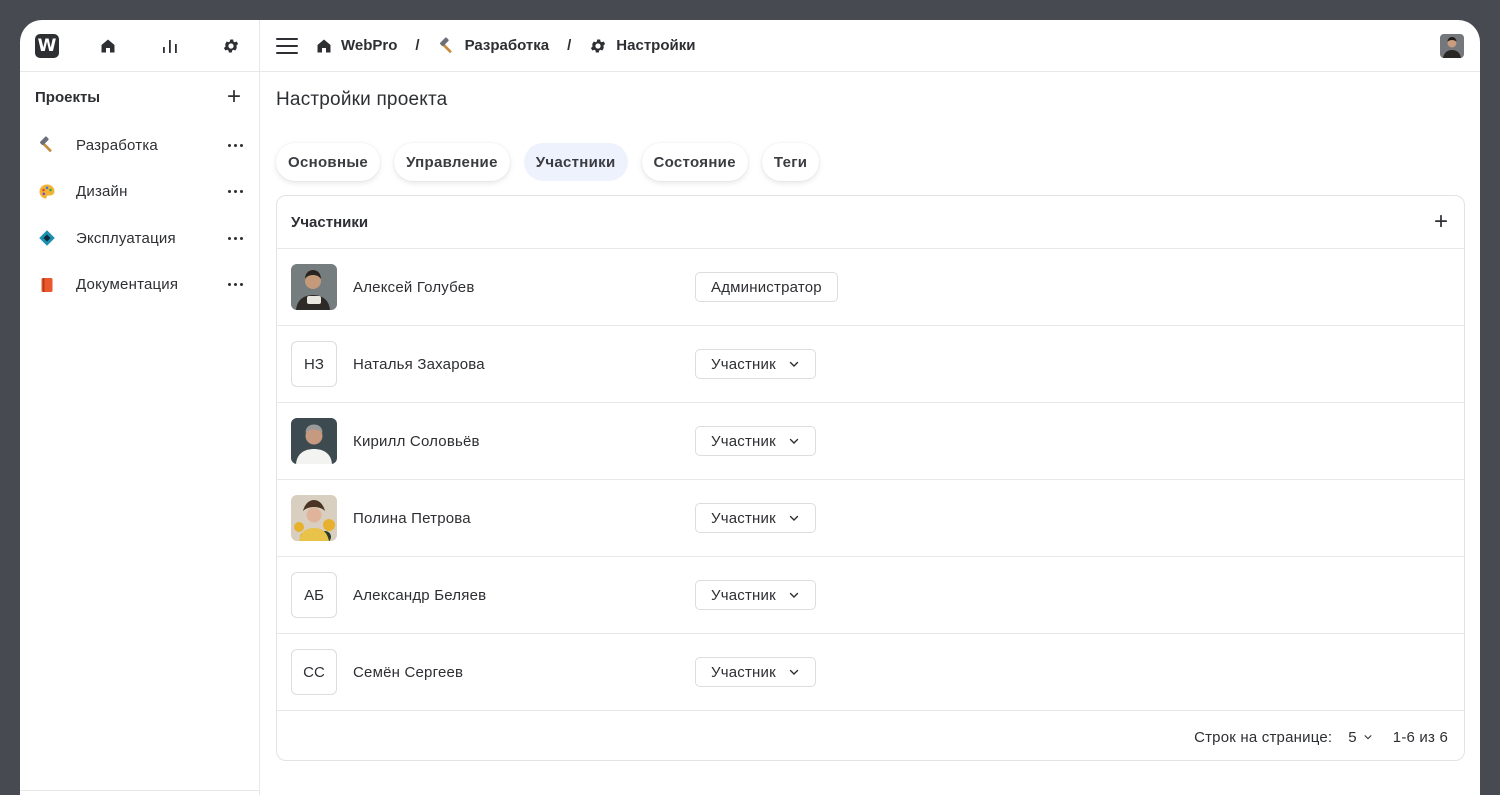 This screenshot has width=1500, height=795. I want to click on sidebar-item-label: Эксплуатация, so click(126, 238).